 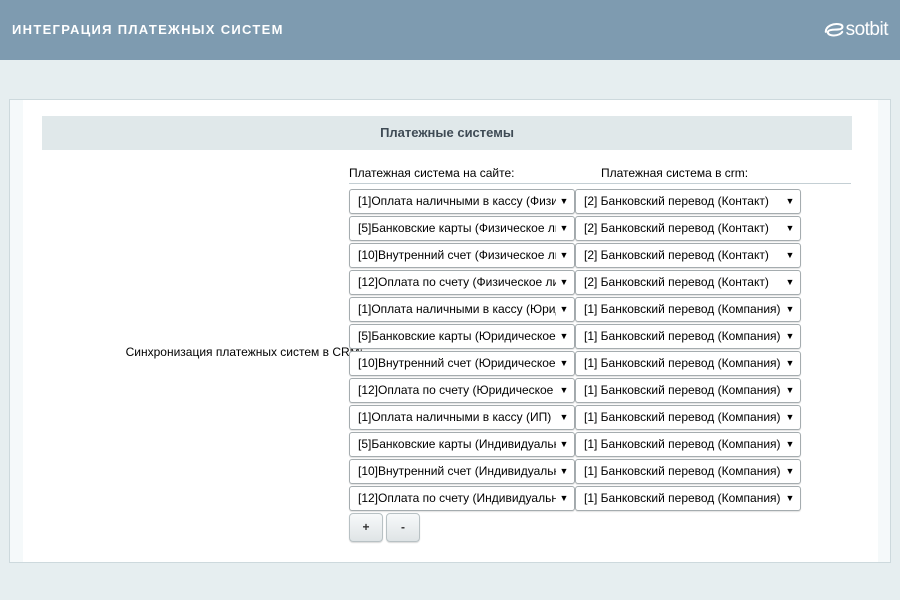 What do you see at coordinates (148, 29) in the screenshot?
I see `page-title: ИНТЕГРАЦИЯ ПЛАТЕЖНЫХ СИСТЕМ` at bounding box center [148, 29].